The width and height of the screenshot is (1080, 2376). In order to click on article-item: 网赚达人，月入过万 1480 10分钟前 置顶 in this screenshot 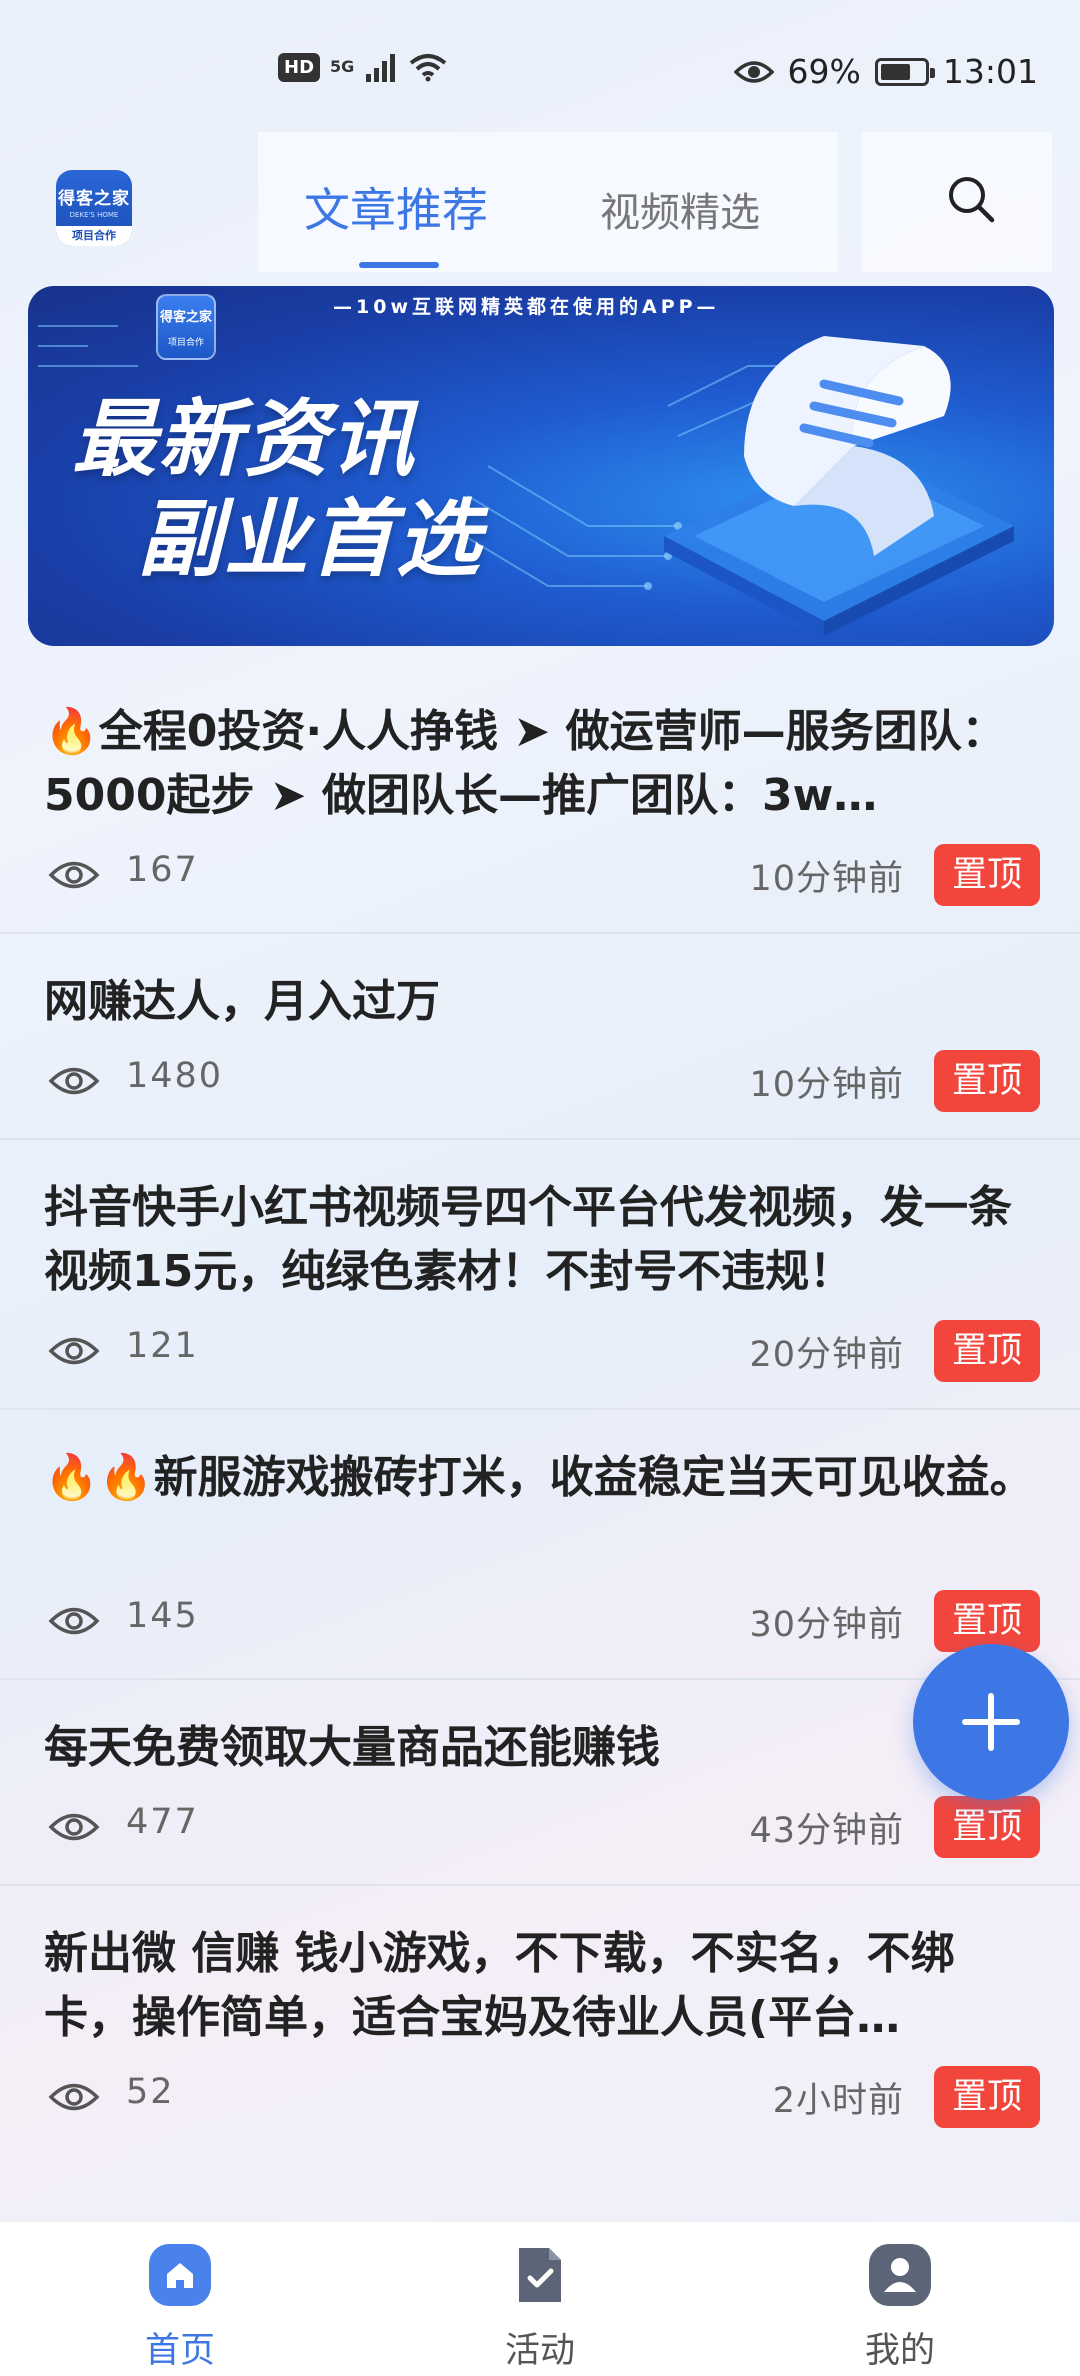, I will do `click(540, 1037)`.